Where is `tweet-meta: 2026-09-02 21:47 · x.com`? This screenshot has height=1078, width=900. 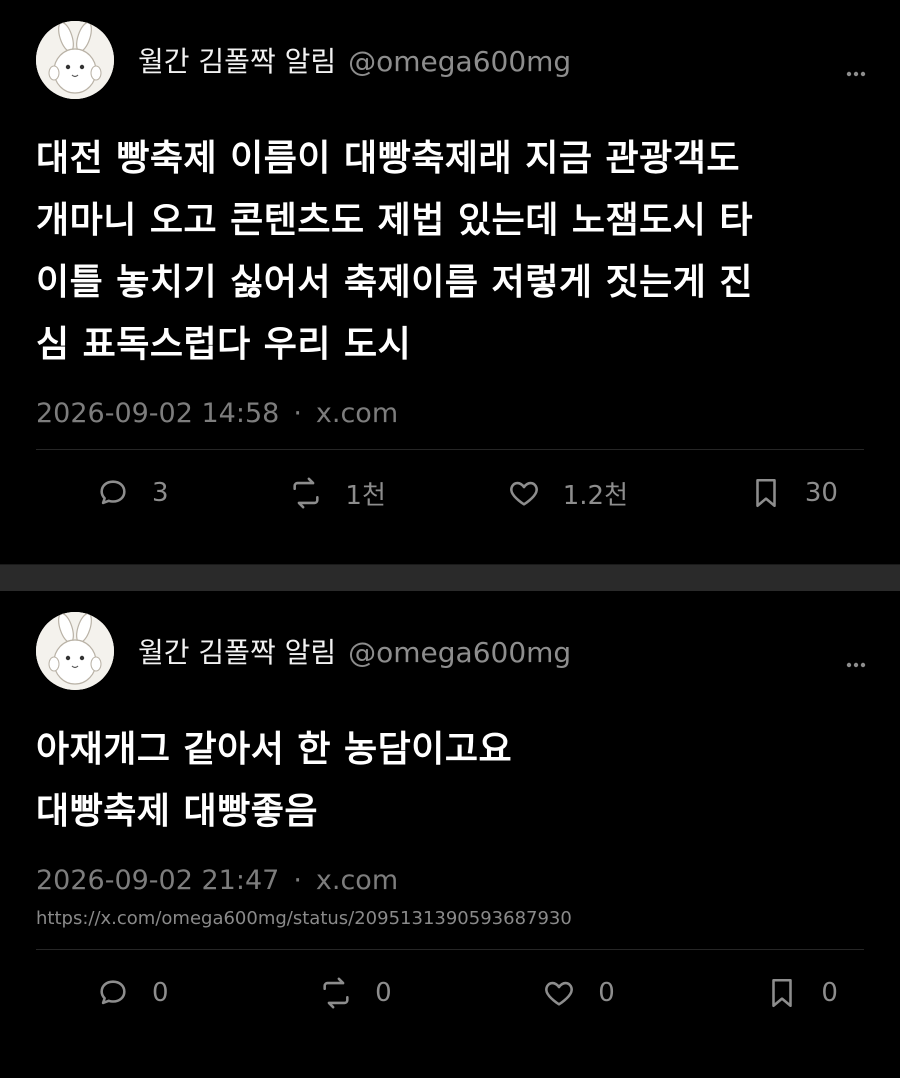
tweet-meta: 2026-09-02 21:47 · x.com is located at coordinates (217, 880).